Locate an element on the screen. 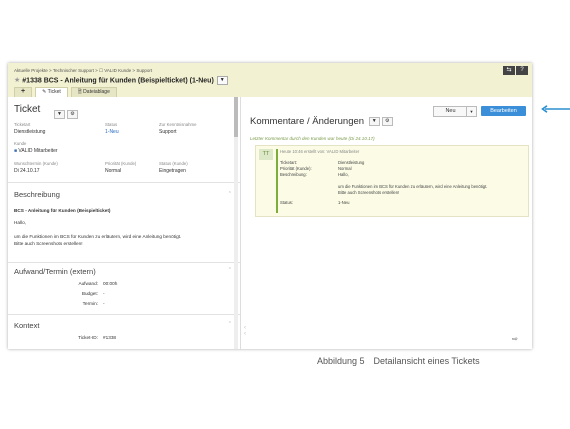 The image size is (570, 429). field-label: Zur Kenntnisnahme is located at coordinates (178, 124).